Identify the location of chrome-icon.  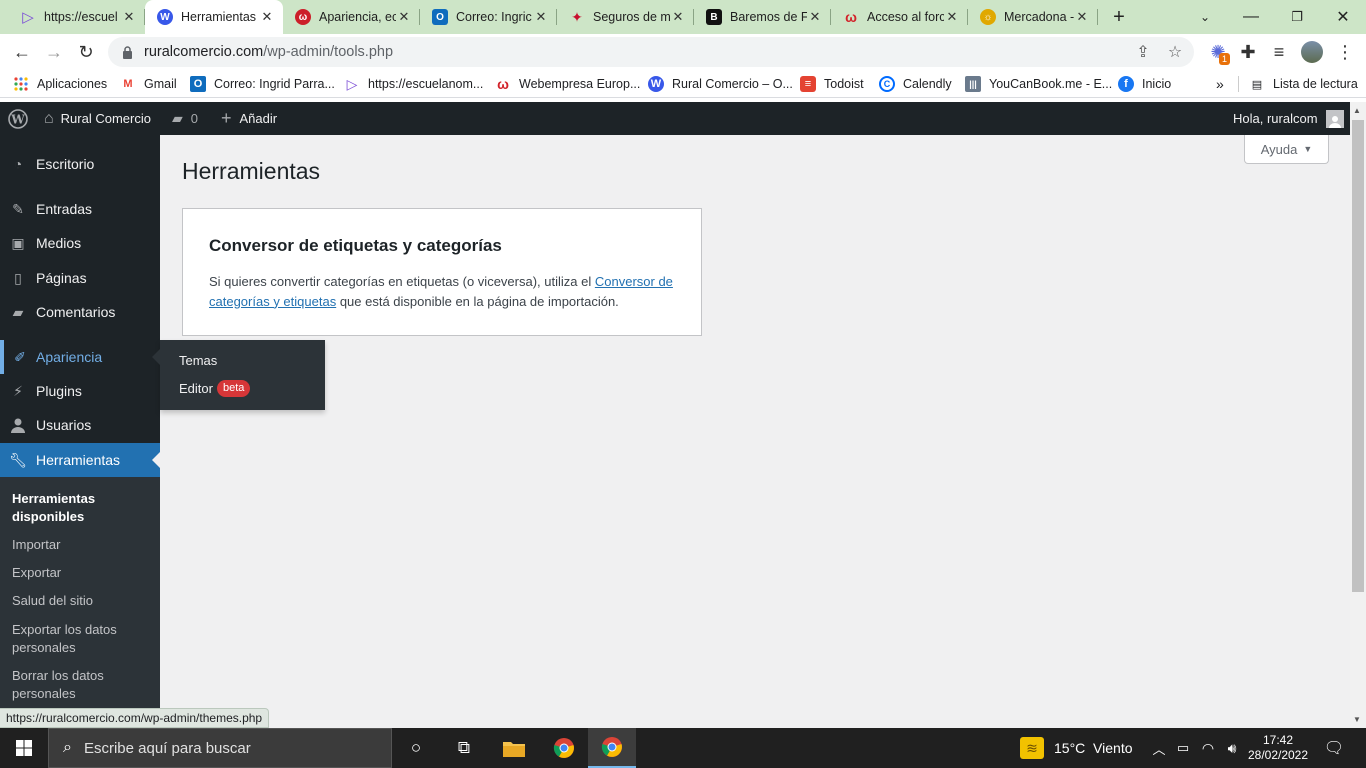
(564, 748).